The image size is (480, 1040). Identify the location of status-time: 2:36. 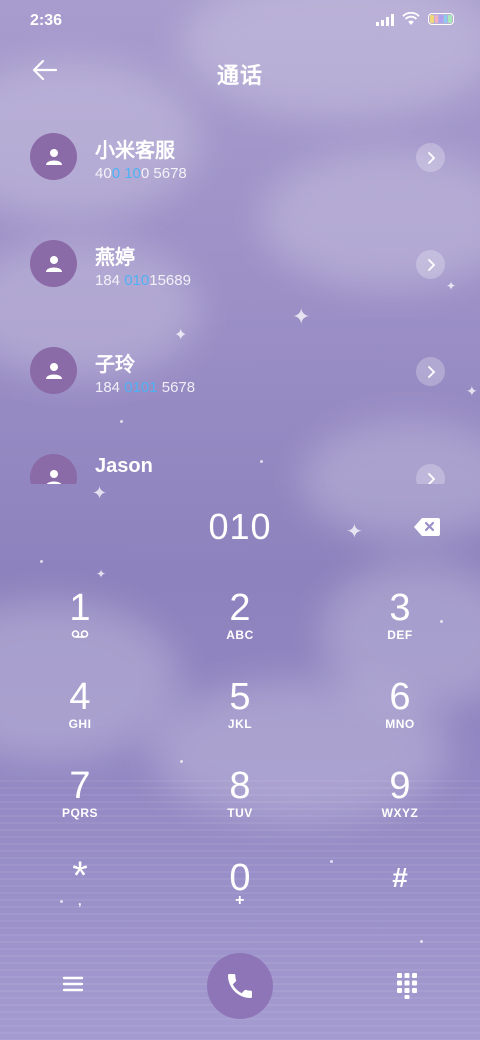
(46, 20).